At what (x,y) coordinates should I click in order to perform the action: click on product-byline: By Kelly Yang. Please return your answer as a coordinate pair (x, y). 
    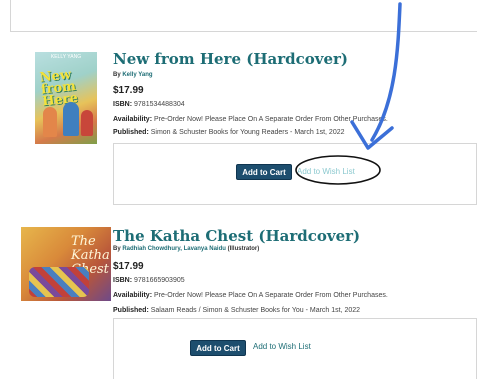
    Looking at the image, I should click on (133, 75).